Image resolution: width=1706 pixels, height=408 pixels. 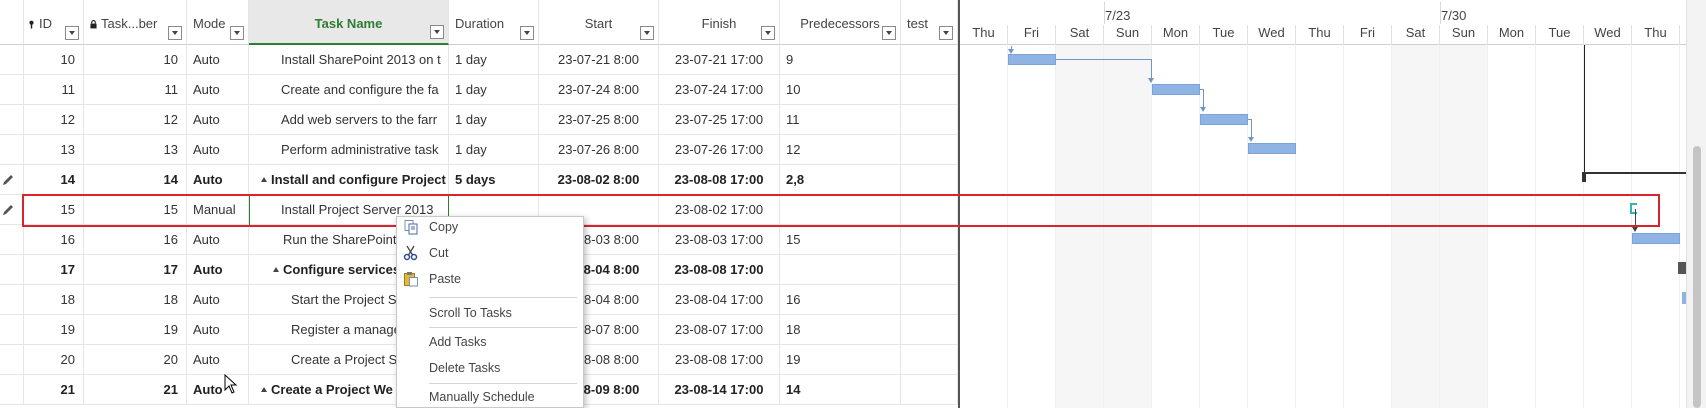 I want to click on cell-id: 16, so click(x=54, y=240).